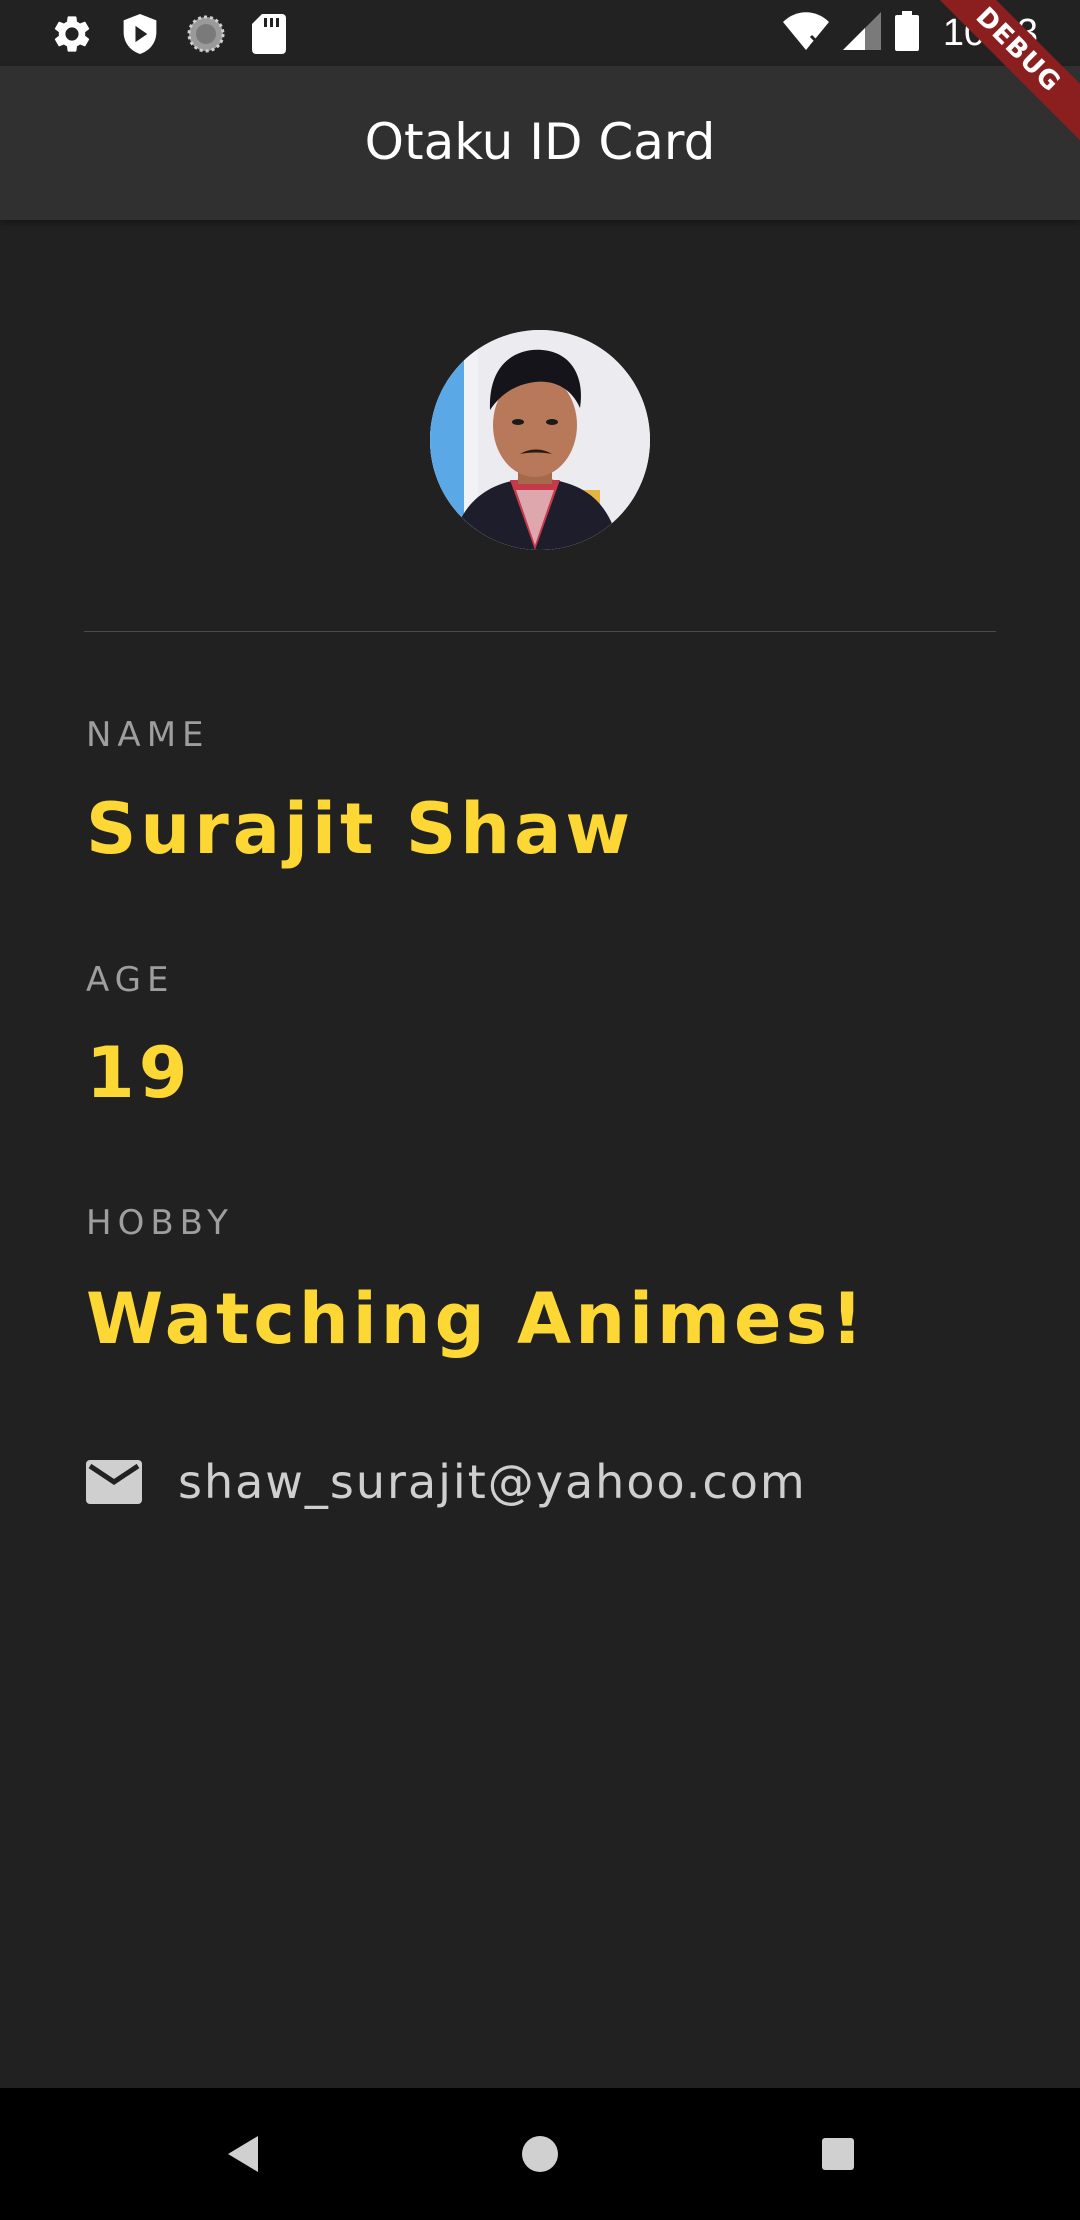  I want to click on back-button, so click(242, 2154).